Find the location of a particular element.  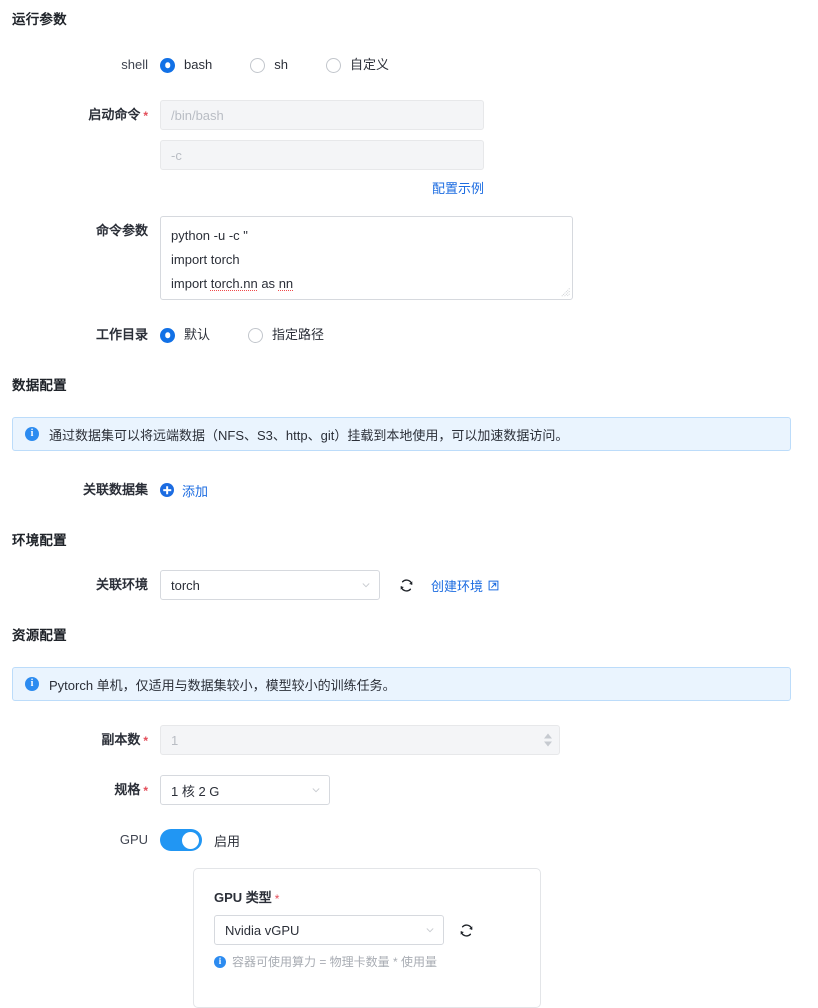

section-title-env-config: 环境配置 is located at coordinates (39, 540).